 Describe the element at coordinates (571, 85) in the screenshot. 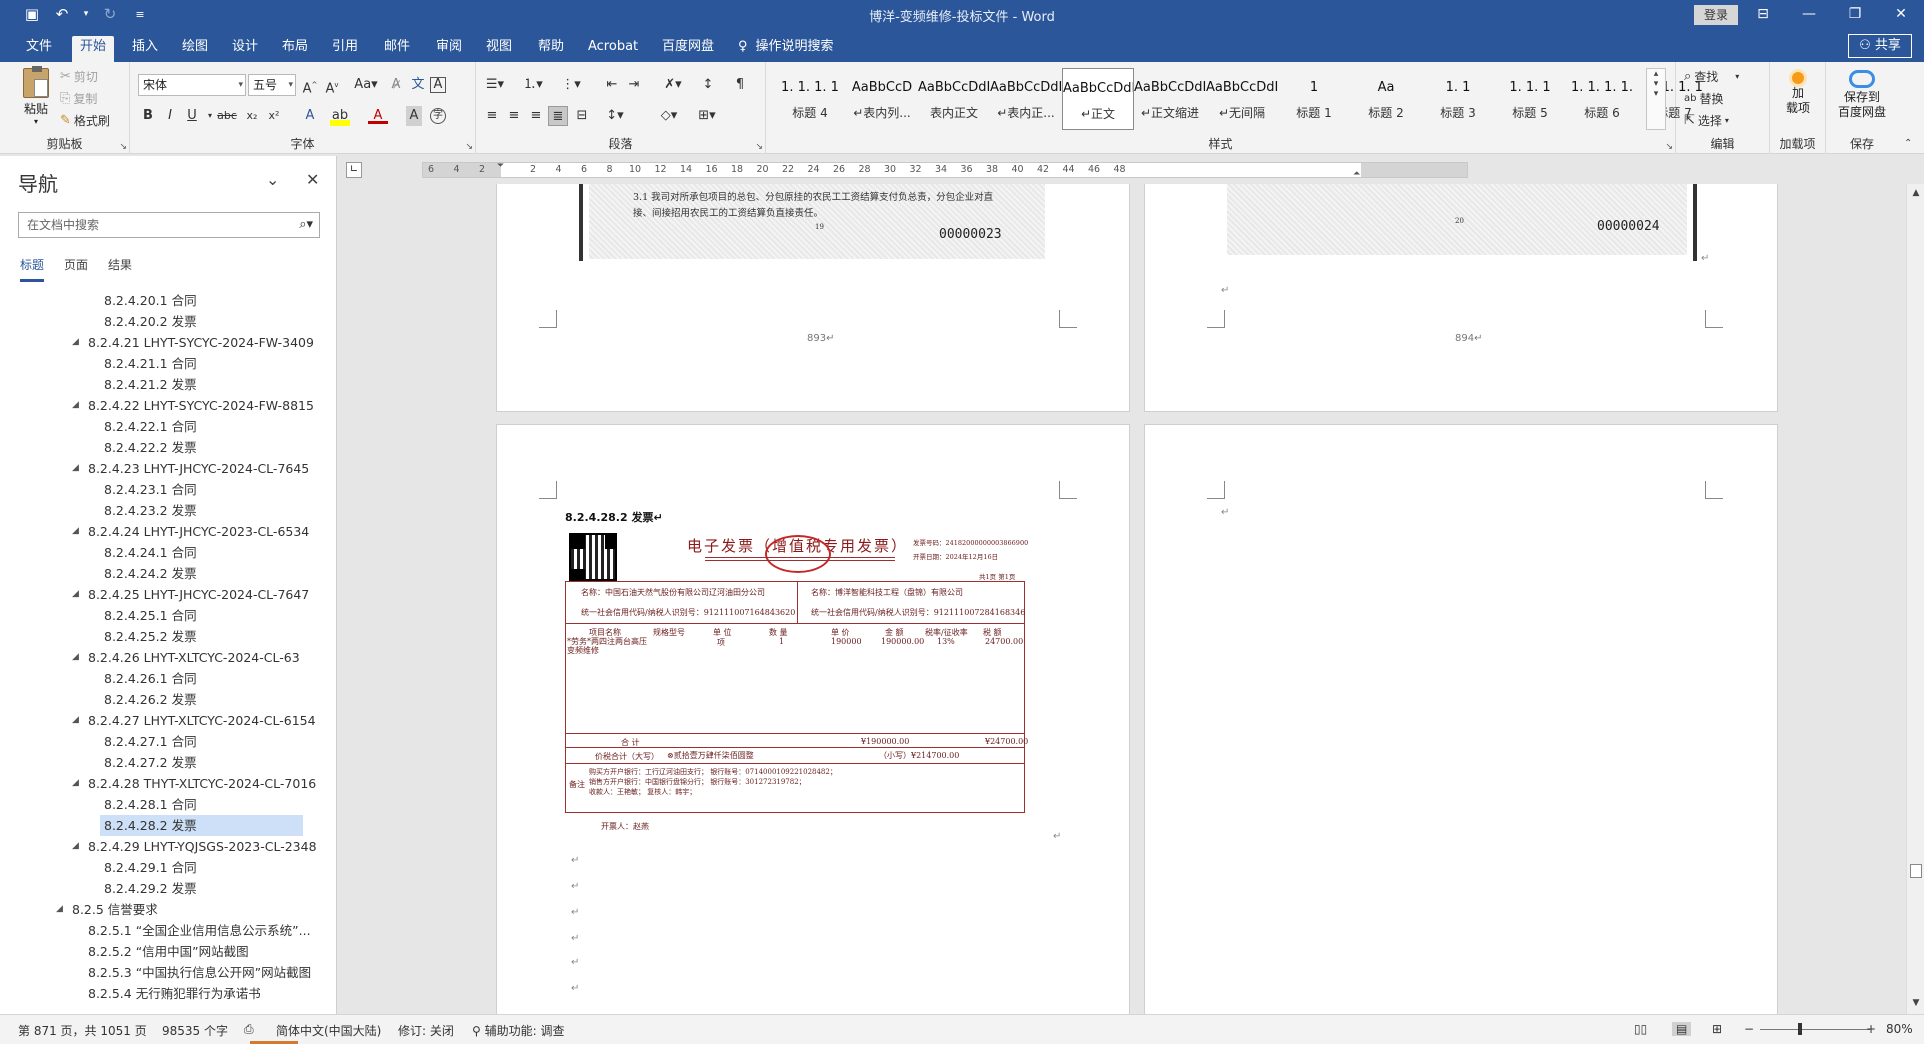

I see `multilevel-list-icon: ⋮▾` at that location.